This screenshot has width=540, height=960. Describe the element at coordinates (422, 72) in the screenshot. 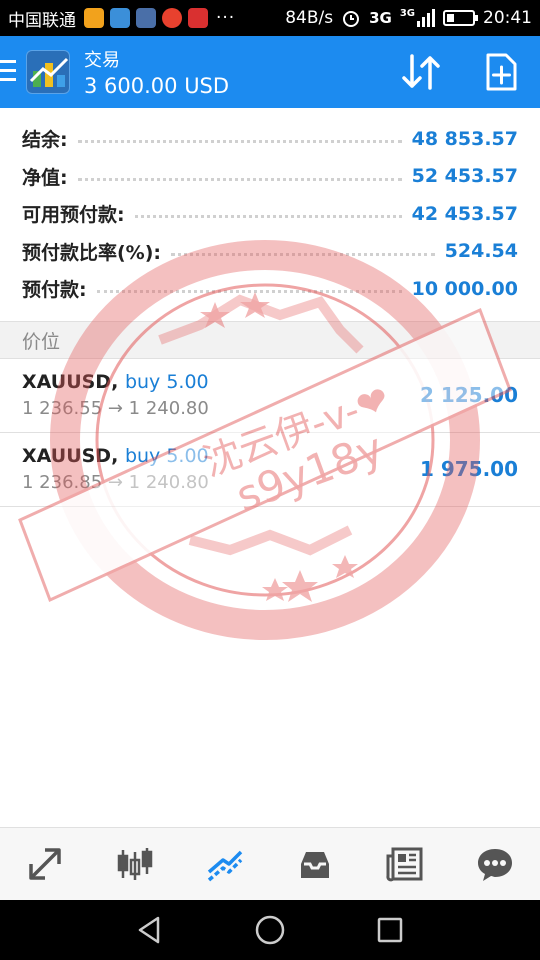

I see `sort-icon` at that location.